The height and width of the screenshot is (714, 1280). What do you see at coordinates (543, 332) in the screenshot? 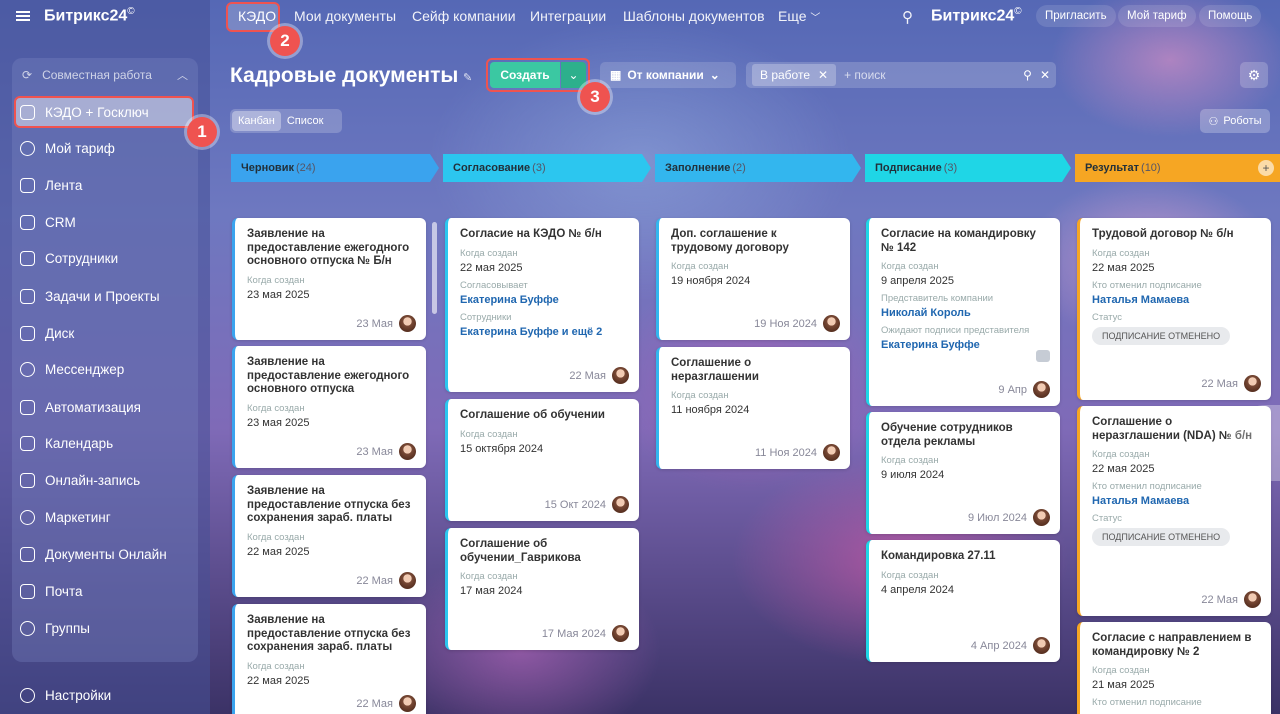
I see `card-user-link: Екатерина Буффе и ещё 2` at bounding box center [543, 332].